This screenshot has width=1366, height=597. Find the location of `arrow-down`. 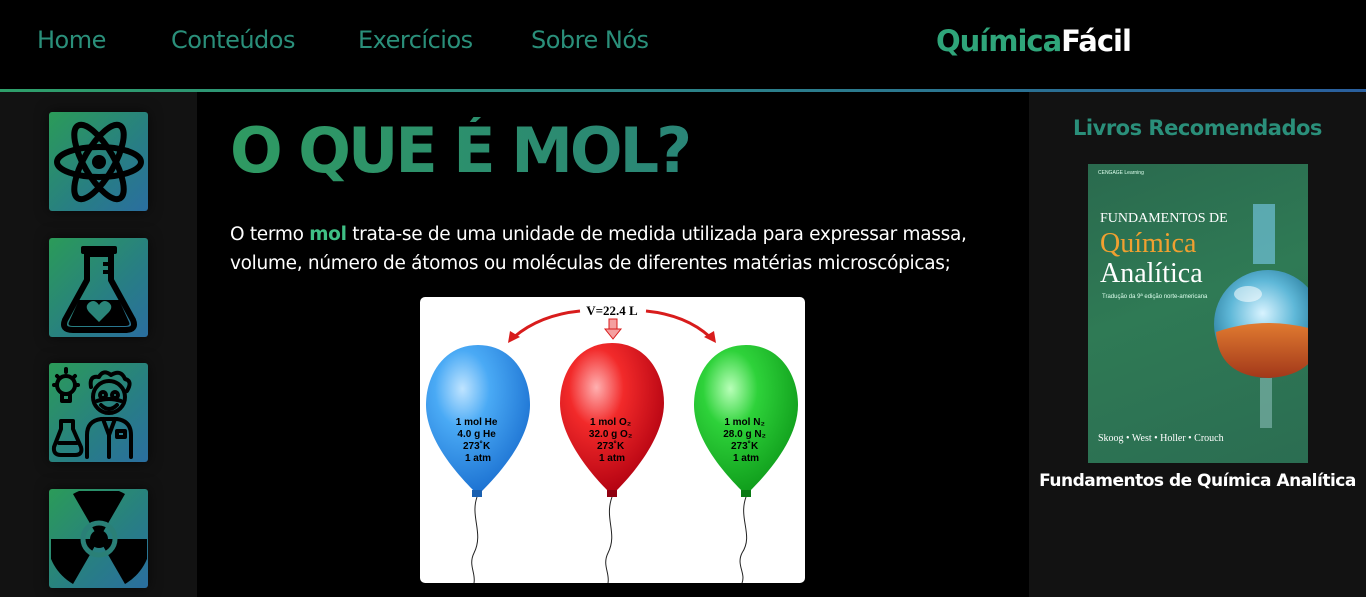

arrow-down is located at coordinates (613, 324).